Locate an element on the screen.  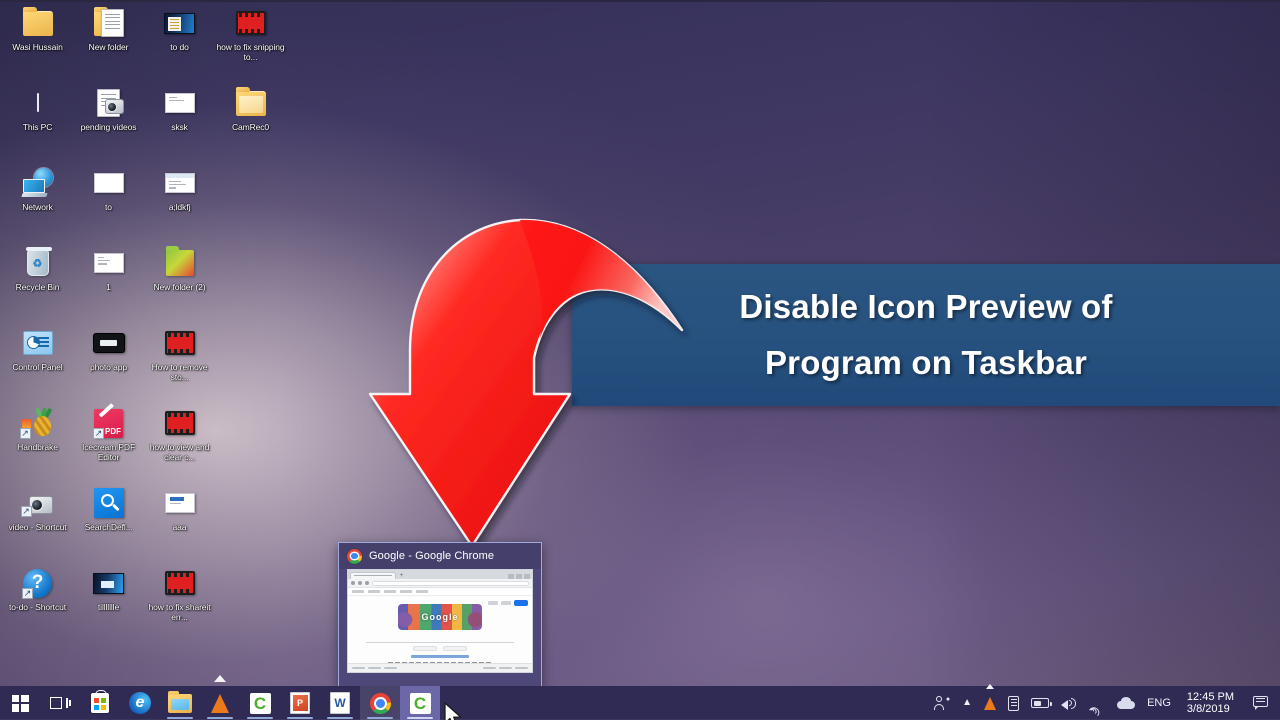
desktop-icon-icecream-pdf-editor: PDF ↗ Icecream PDF Editor is located at coordinates (108, 442).